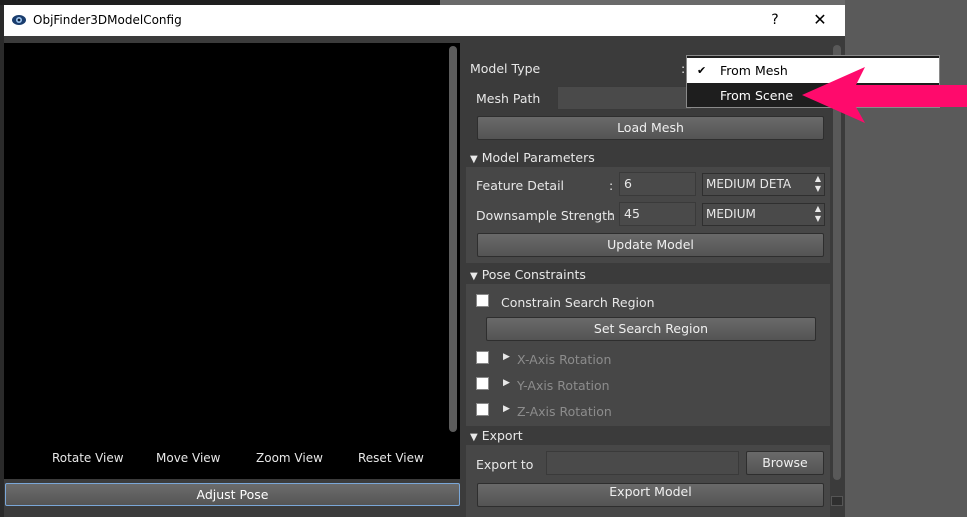 Image resolution: width=967 pixels, height=517 pixels. What do you see at coordinates (188, 458) in the screenshot?
I see `move-view-button: Move View` at bounding box center [188, 458].